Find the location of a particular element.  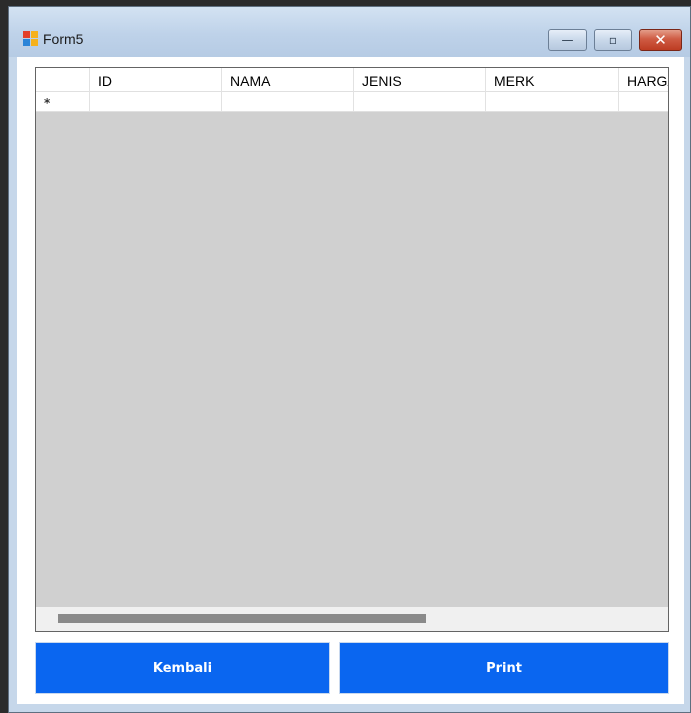

kembali-button: Kembali is located at coordinates (182, 668).